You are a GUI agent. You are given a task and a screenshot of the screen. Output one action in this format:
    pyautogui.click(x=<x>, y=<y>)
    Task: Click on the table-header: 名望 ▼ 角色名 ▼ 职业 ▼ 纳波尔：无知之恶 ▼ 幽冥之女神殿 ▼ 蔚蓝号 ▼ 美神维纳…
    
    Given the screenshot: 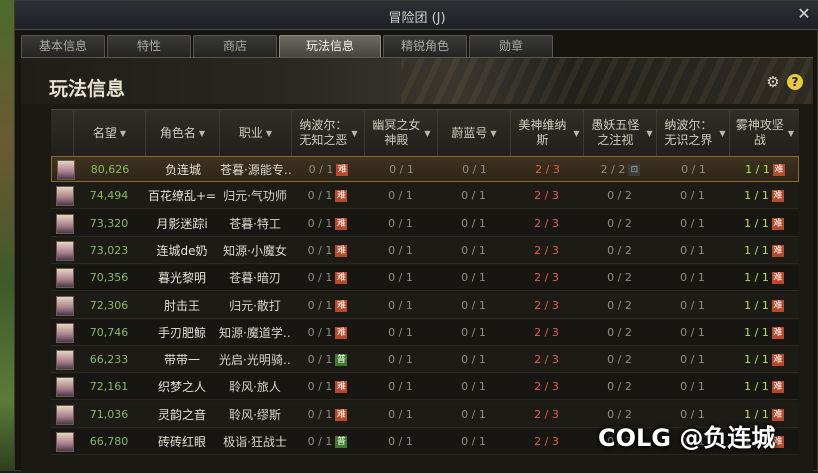 What is the action you would take?
    pyautogui.click(x=425, y=133)
    